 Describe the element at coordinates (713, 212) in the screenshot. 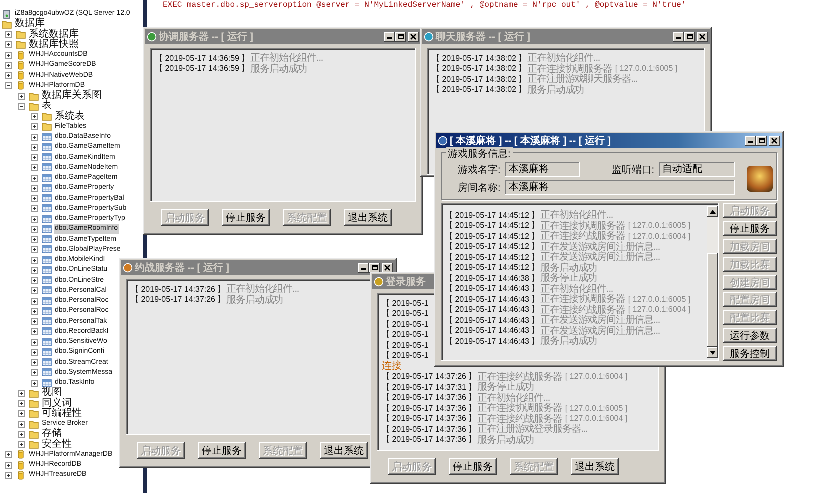

I see `up-arrow-icon` at that location.